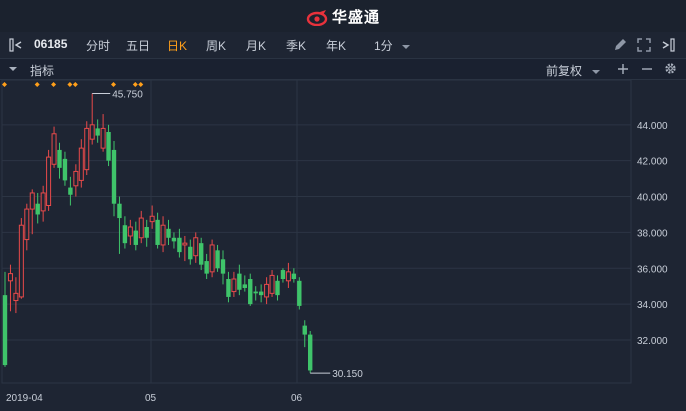 Image resolution: width=686 pixels, height=411 pixels. What do you see at coordinates (138, 45) in the screenshot?
I see `tab-period-five-day: 五日` at bounding box center [138, 45].